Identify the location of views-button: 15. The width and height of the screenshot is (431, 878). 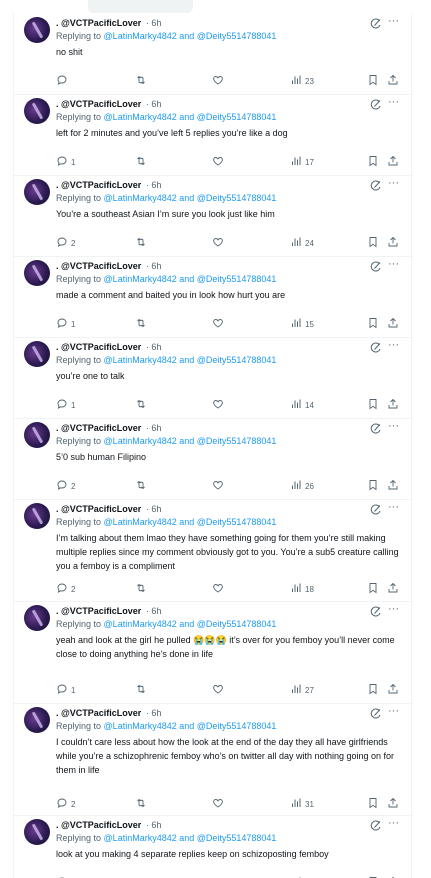
(302, 324).